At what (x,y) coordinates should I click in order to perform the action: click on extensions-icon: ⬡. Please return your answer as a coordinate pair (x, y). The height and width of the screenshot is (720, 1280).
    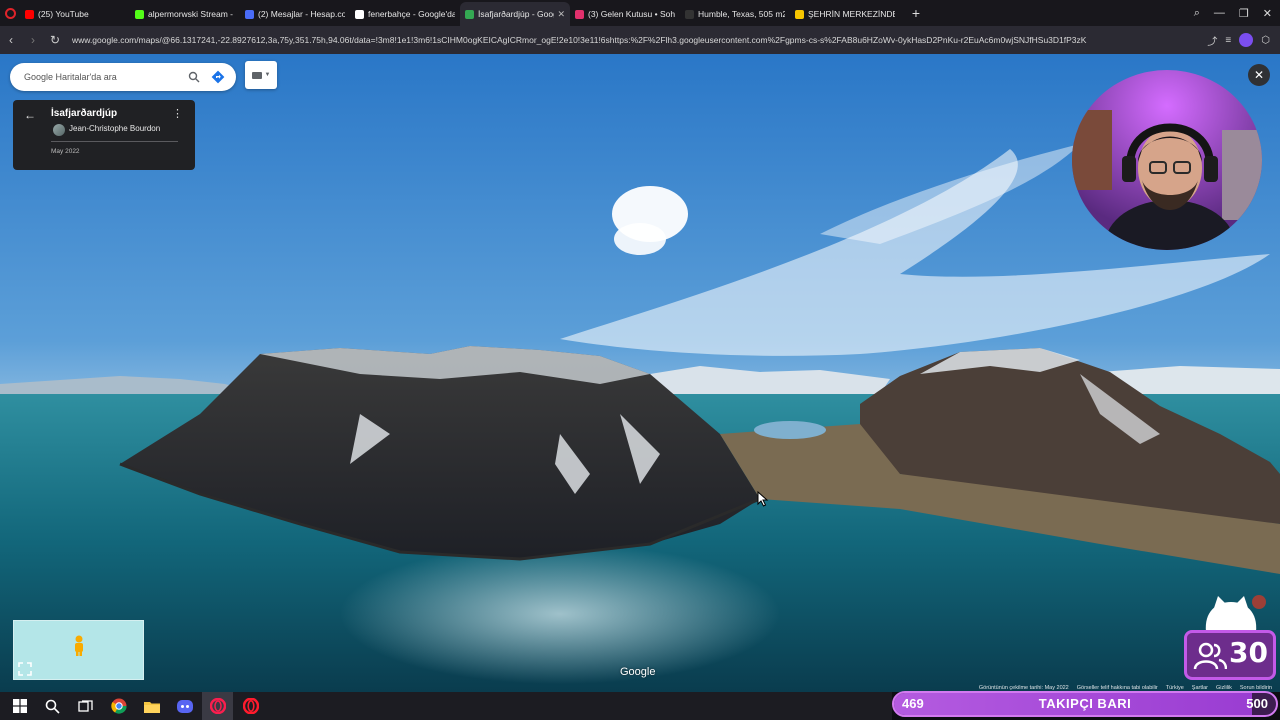
    Looking at the image, I should click on (1265, 40).